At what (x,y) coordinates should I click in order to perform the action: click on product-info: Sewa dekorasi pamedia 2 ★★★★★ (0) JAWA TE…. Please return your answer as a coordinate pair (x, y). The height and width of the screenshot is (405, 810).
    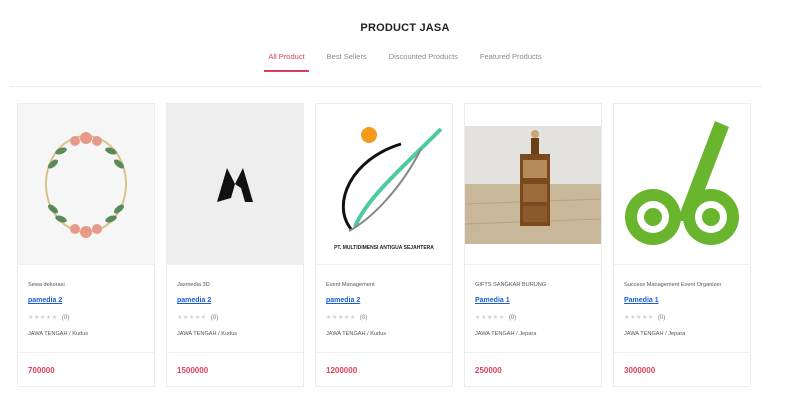
    Looking at the image, I should click on (86, 308).